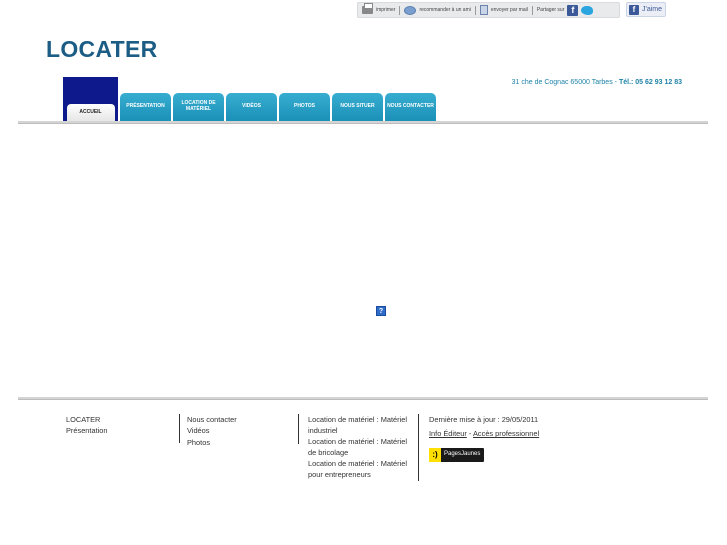  What do you see at coordinates (198, 107) in the screenshot?
I see `tab-location-materiel: LOCATION DE MATÉRIEL` at bounding box center [198, 107].